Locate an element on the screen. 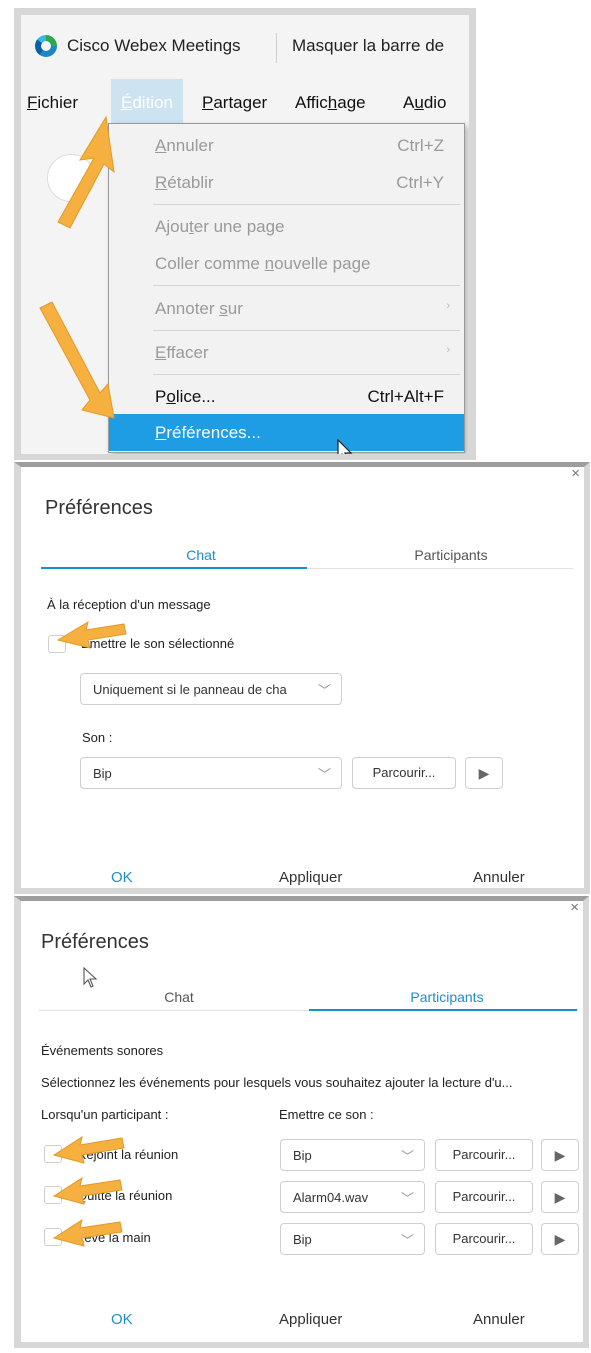 The image size is (591, 1353). menu-bar: Fichier Édition Partager Affichage Audio is located at coordinates (245, 103).